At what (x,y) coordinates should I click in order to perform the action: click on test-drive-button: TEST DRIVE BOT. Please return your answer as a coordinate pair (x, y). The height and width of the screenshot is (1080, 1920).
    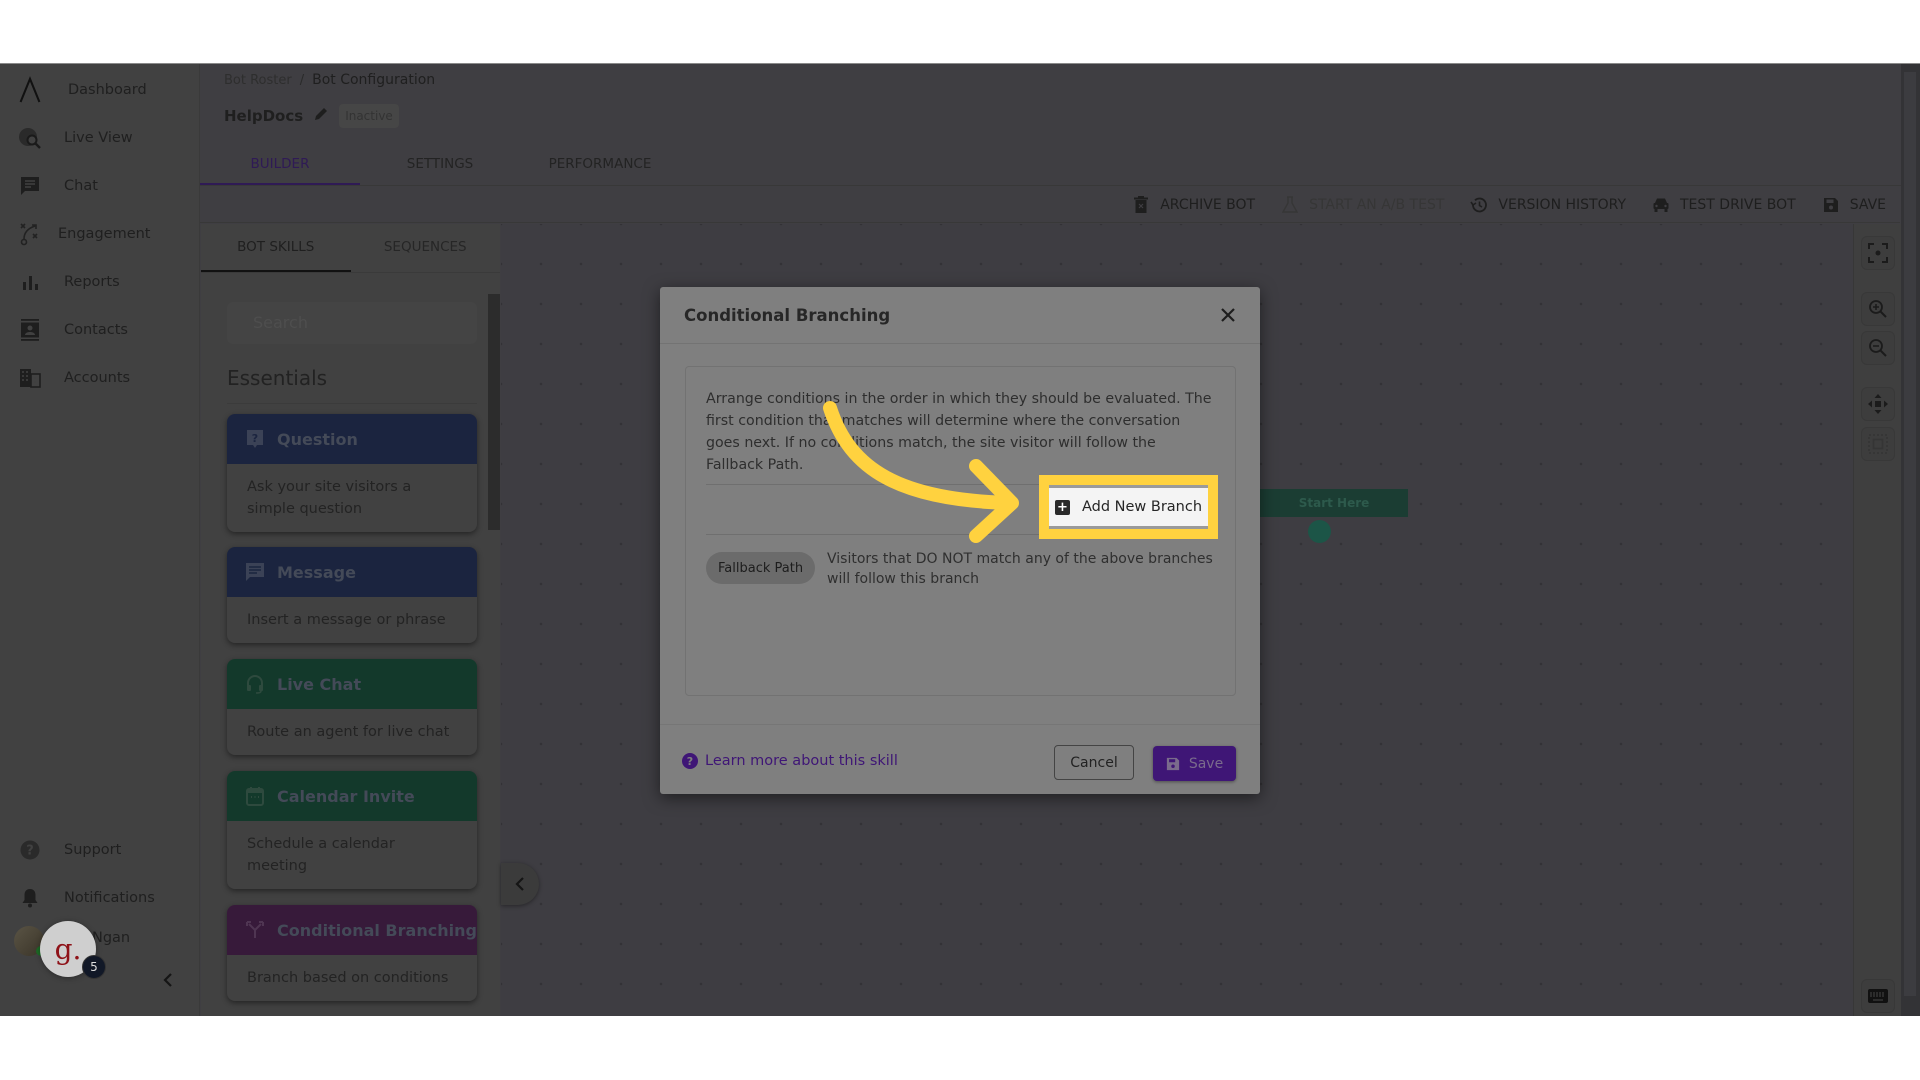
    Looking at the image, I should click on (1724, 205).